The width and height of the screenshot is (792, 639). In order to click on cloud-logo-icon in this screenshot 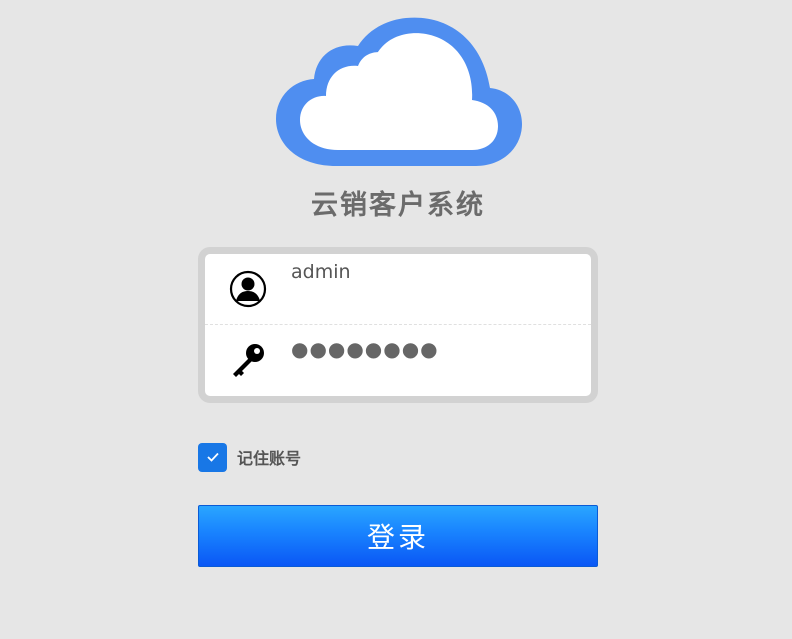, I will do `click(399, 91)`.